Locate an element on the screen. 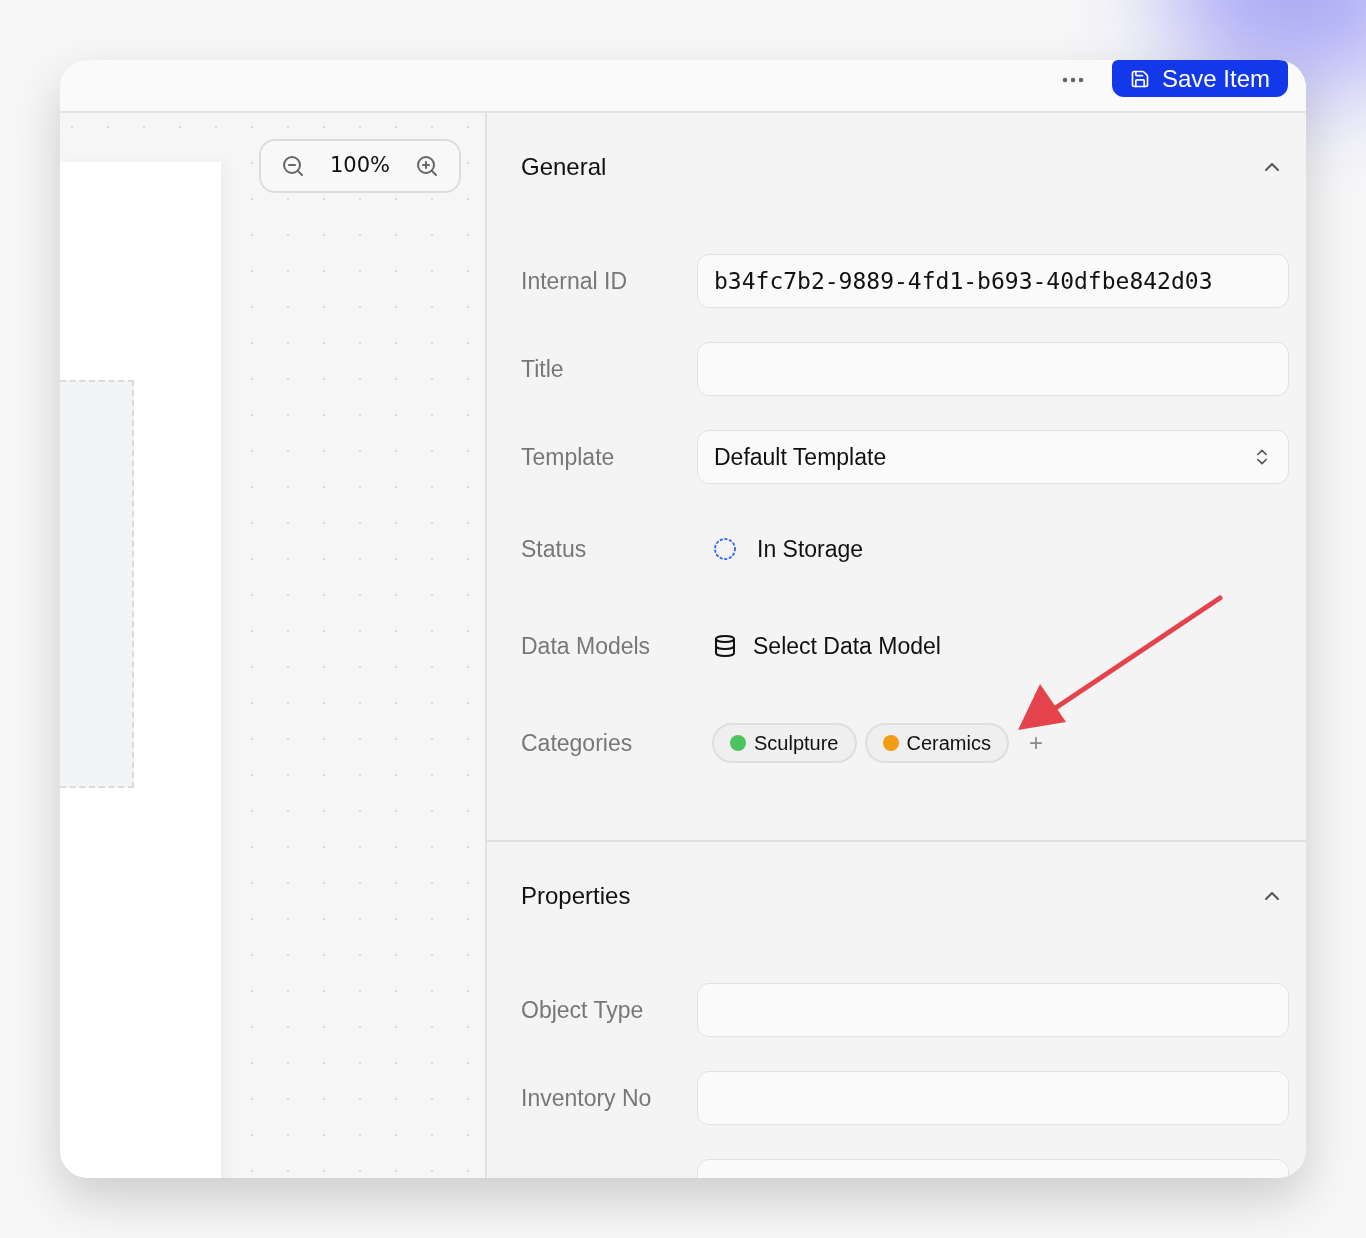  save-button: Save Item is located at coordinates (1199, 78).